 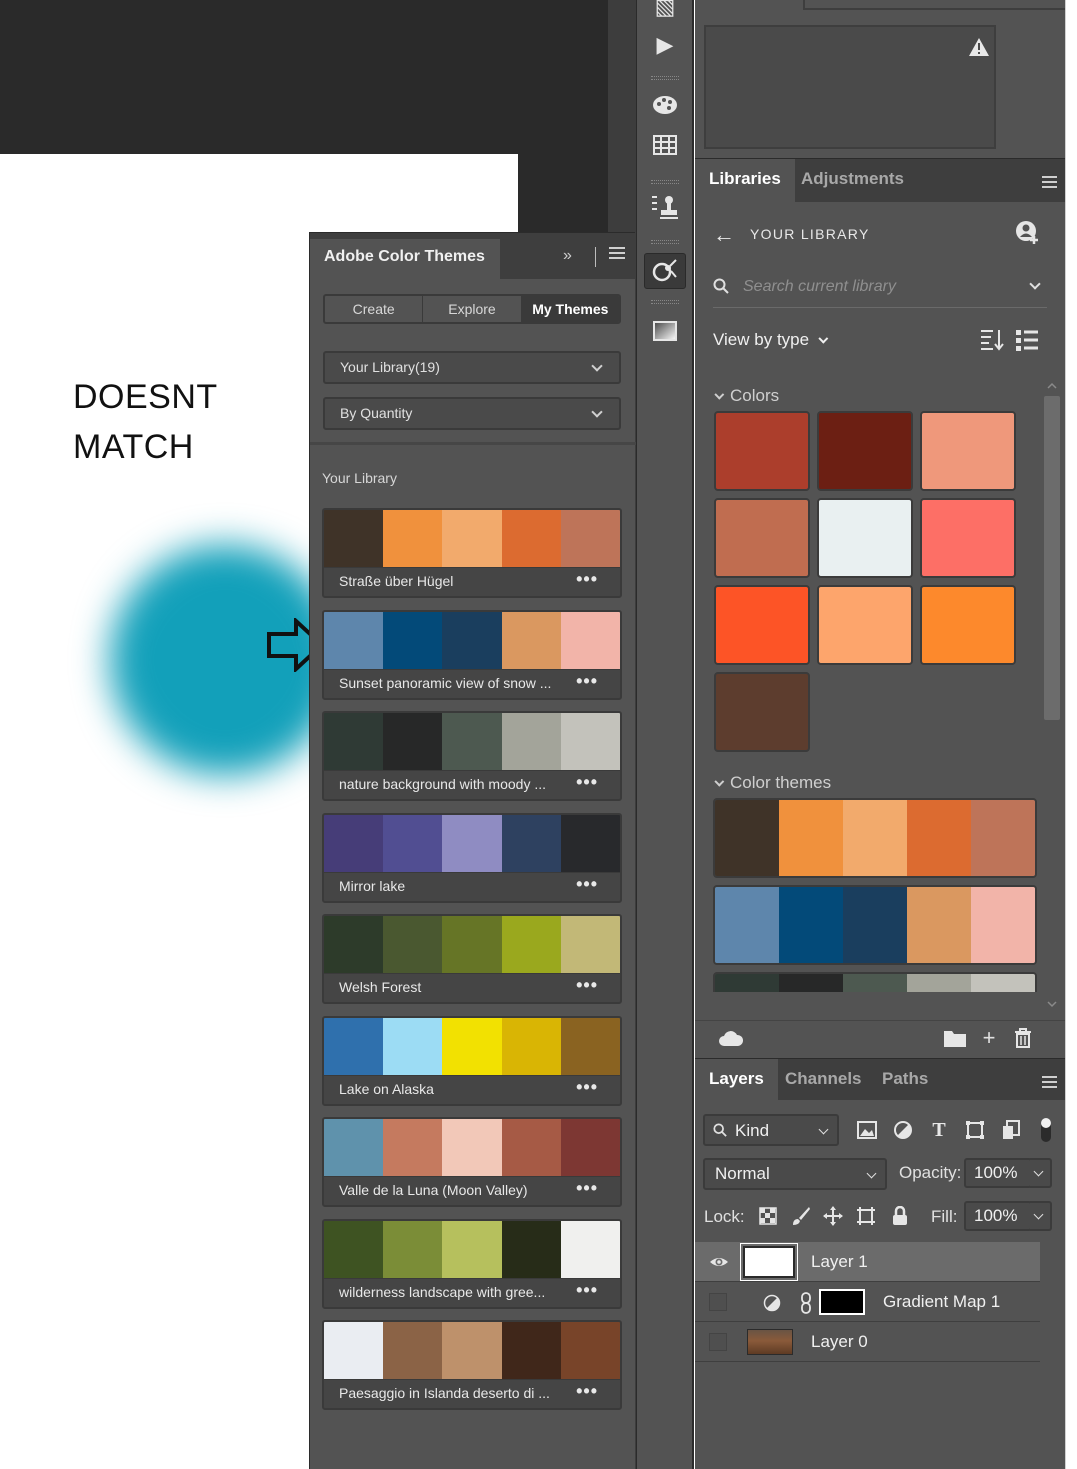 What do you see at coordinates (374, 309) in the screenshot?
I see `tab-create: Create` at bounding box center [374, 309].